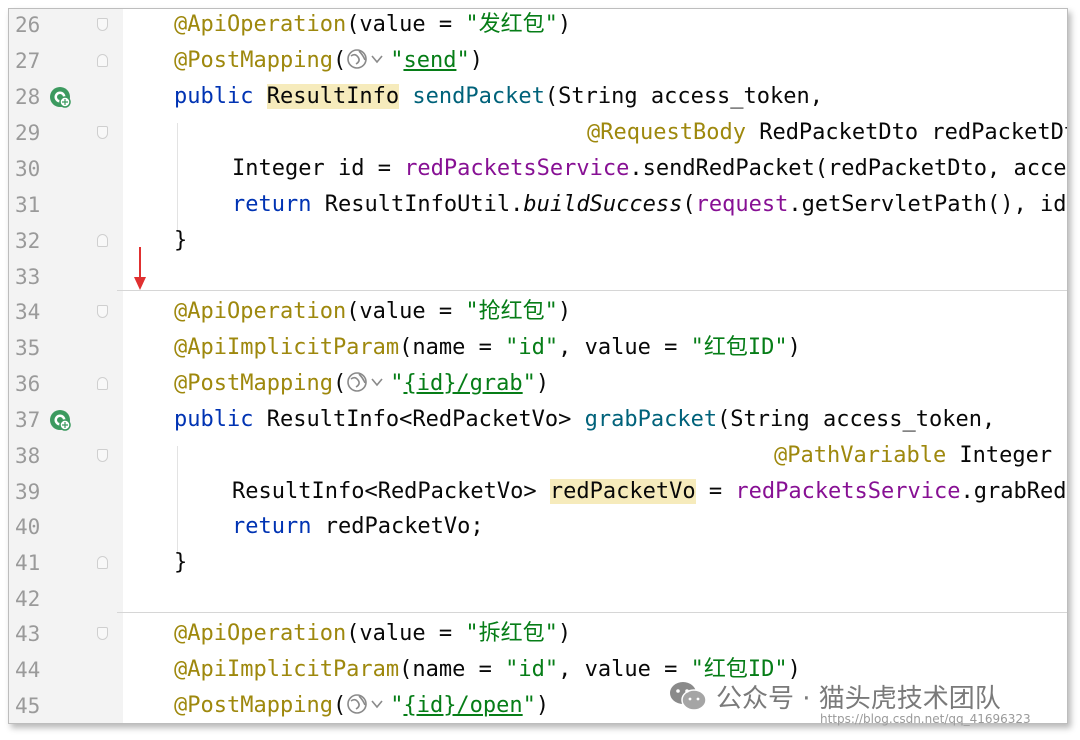 This screenshot has width=1080, height=740. I want to click on code-line: 40 return redPacketVo;, so click(538, 527).